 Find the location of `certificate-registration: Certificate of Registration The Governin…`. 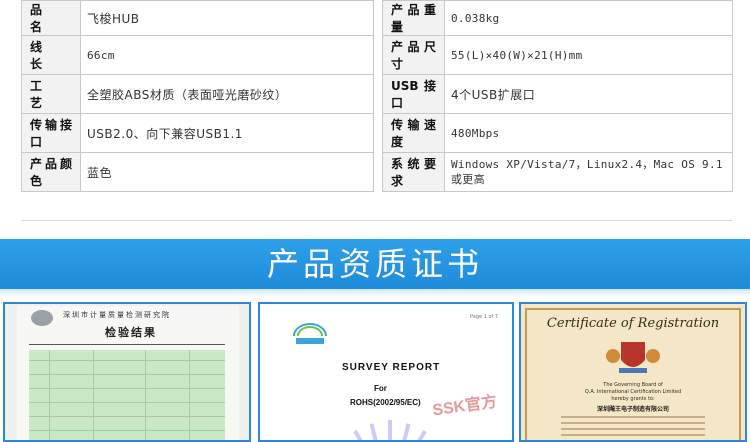

certificate-registration: Certificate of Registration The Governin… is located at coordinates (633, 372).